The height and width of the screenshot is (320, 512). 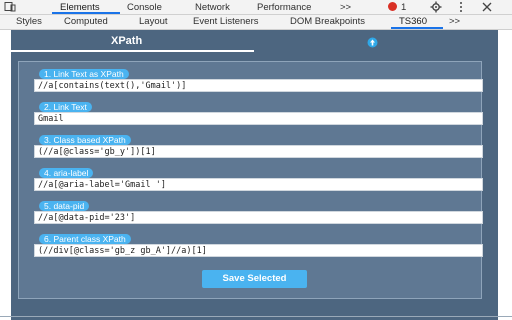 I want to click on tab-network: Network, so click(x=212, y=7).